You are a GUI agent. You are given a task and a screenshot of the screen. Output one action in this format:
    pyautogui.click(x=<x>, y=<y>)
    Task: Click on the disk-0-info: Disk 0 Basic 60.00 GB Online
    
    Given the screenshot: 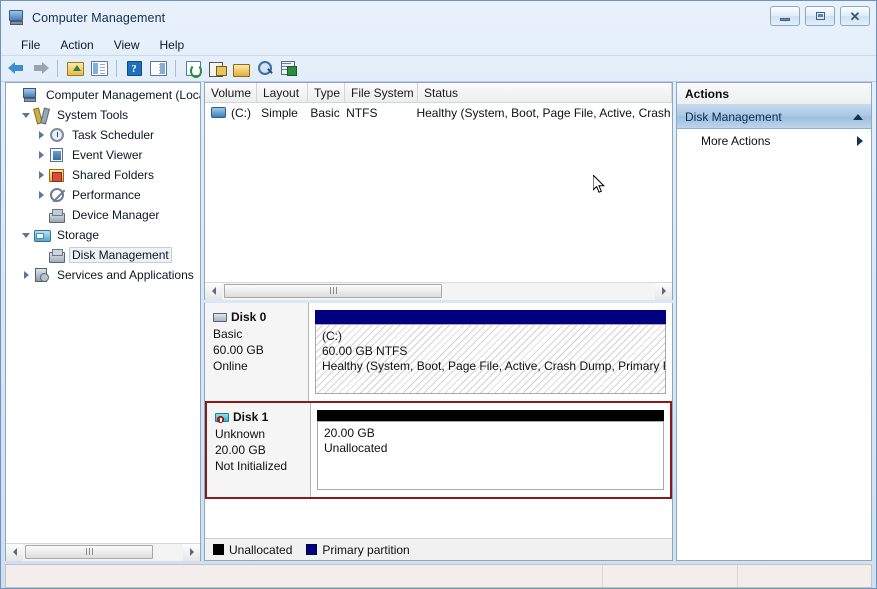 What is the action you would take?
    pyautogui.click(x=257, y=352)
    